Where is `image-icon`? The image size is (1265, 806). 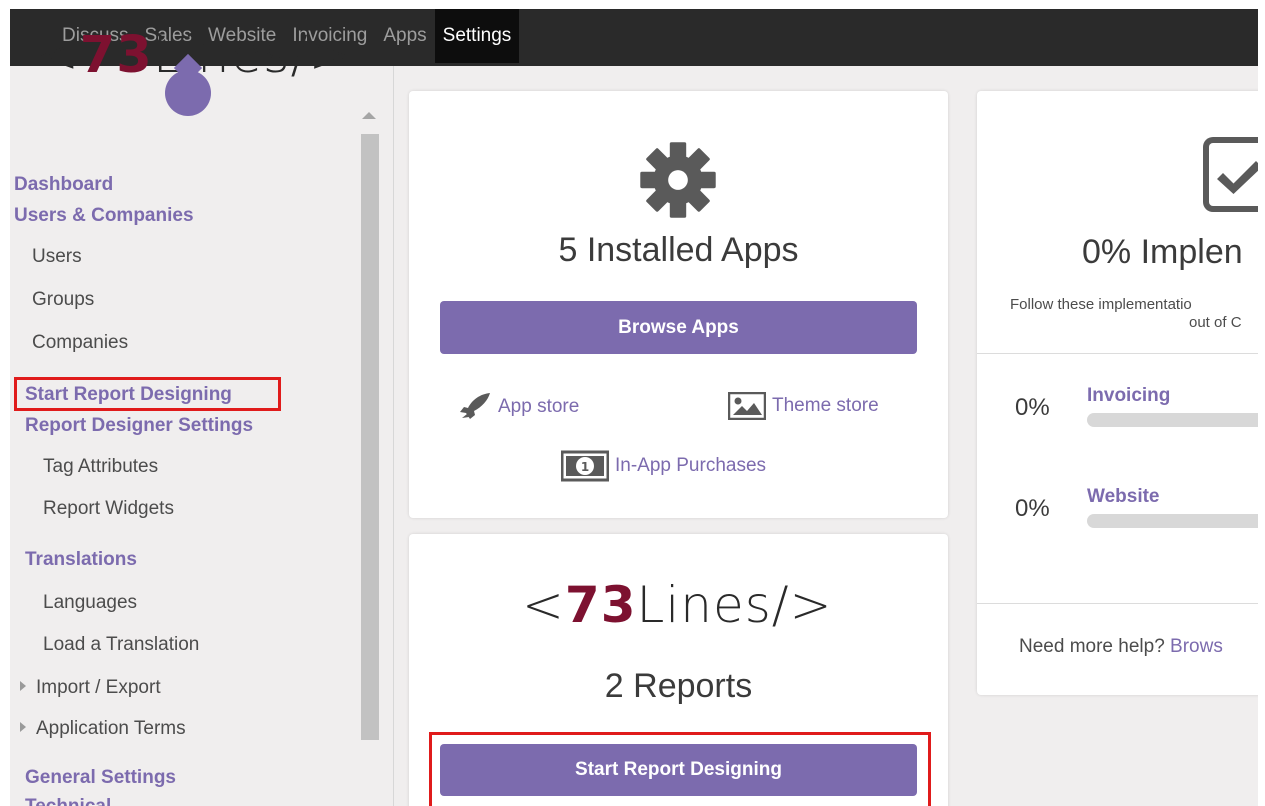
image-icon is located at coordinates (747, 406).